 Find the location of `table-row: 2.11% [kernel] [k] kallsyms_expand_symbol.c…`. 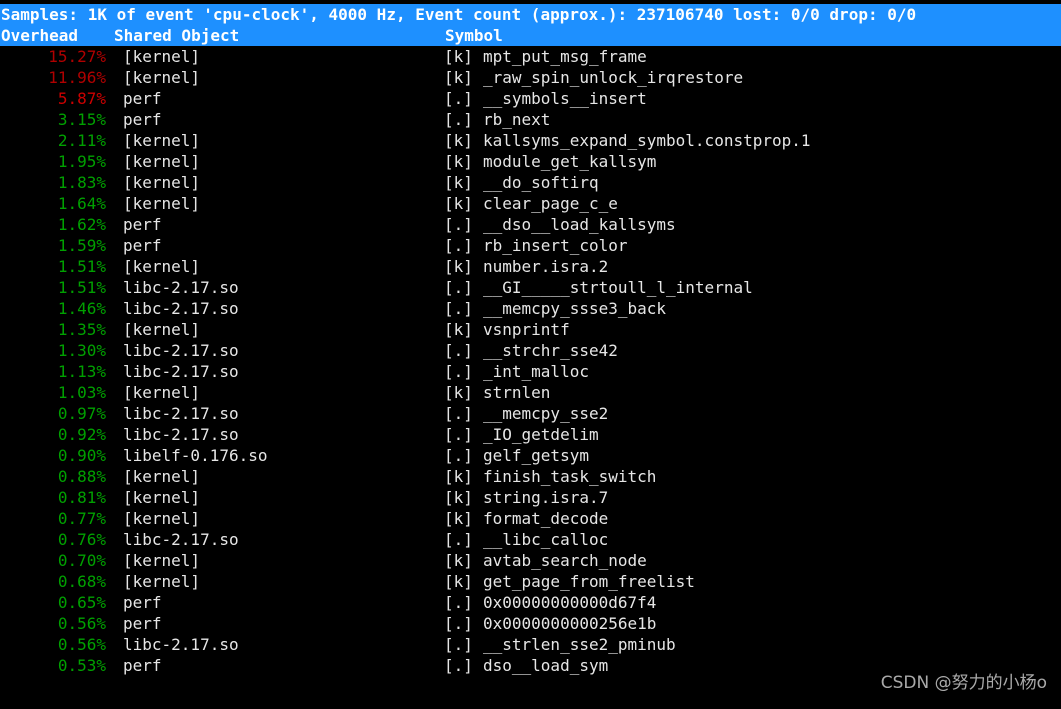

table-row: 2.11% [kernel] [k] kallsyms_expand_symbol.c… is located at coordinates (530, 140).